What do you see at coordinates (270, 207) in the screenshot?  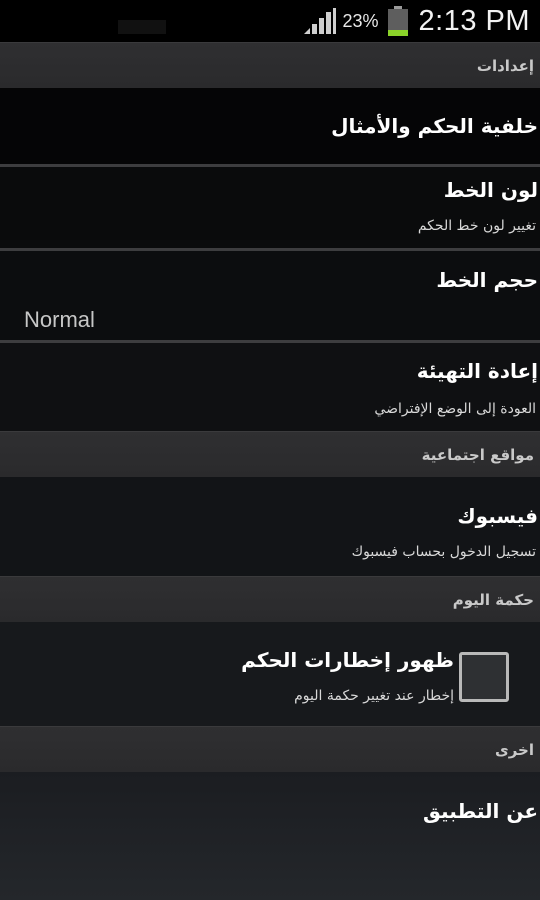 I see `pref-font-color: لون الخط تغيير لون خط الحكم` at bounding box center [270, 207].